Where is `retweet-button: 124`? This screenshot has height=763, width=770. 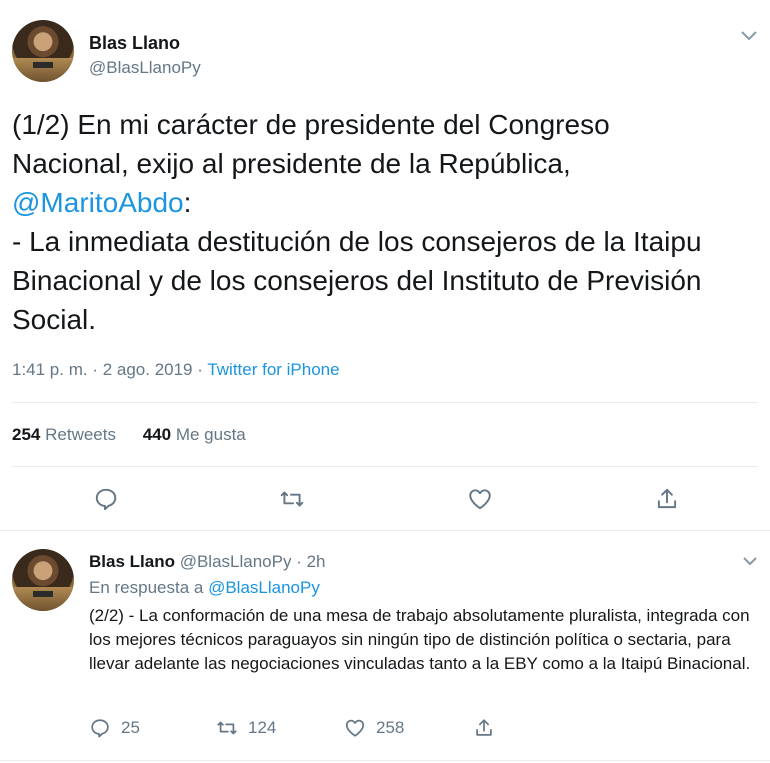
retweet-button: 124 is located at coordinates (246, 728).